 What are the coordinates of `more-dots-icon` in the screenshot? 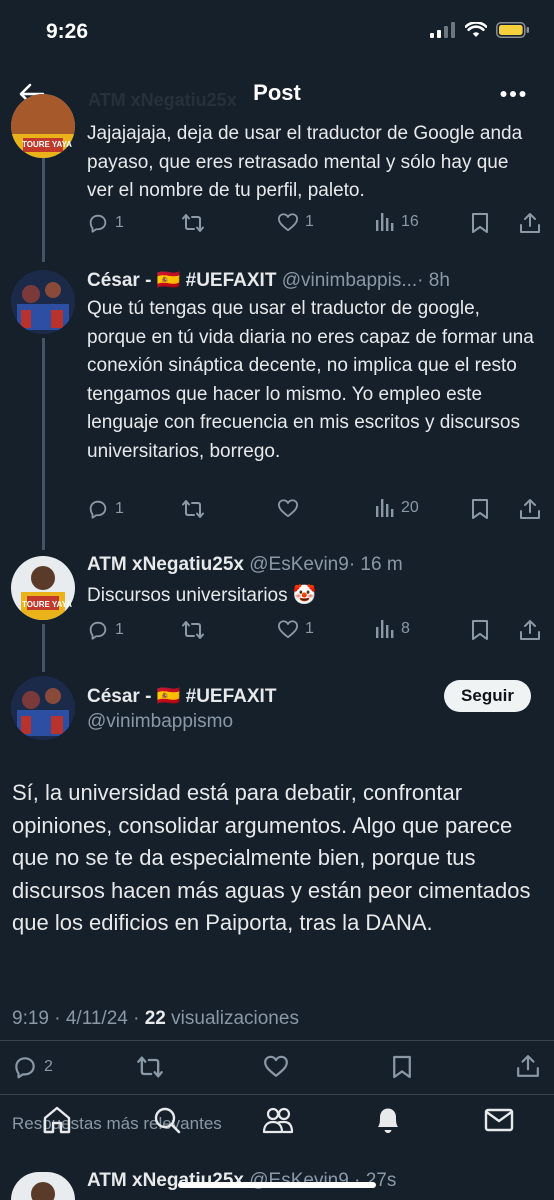 It's located at (513, 94).